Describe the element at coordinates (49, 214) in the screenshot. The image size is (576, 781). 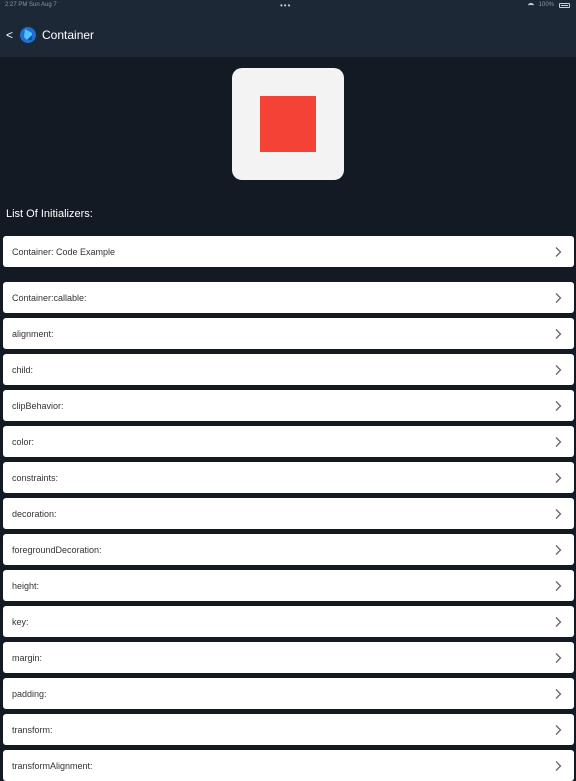
I see `section-title: List Of Initializers:` at that location.